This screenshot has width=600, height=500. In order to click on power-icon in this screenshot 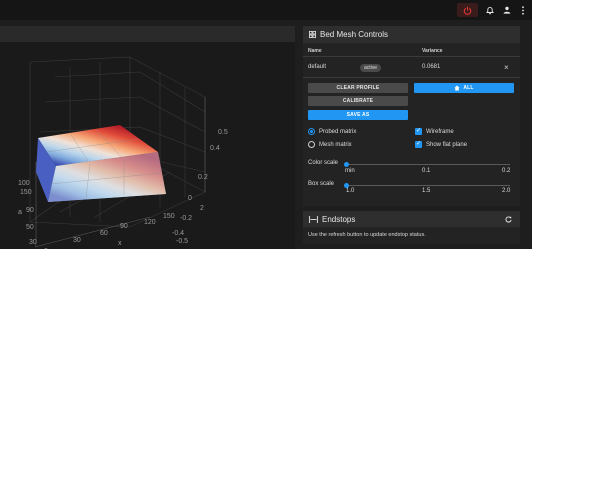, I will do `click(467, 10)`.